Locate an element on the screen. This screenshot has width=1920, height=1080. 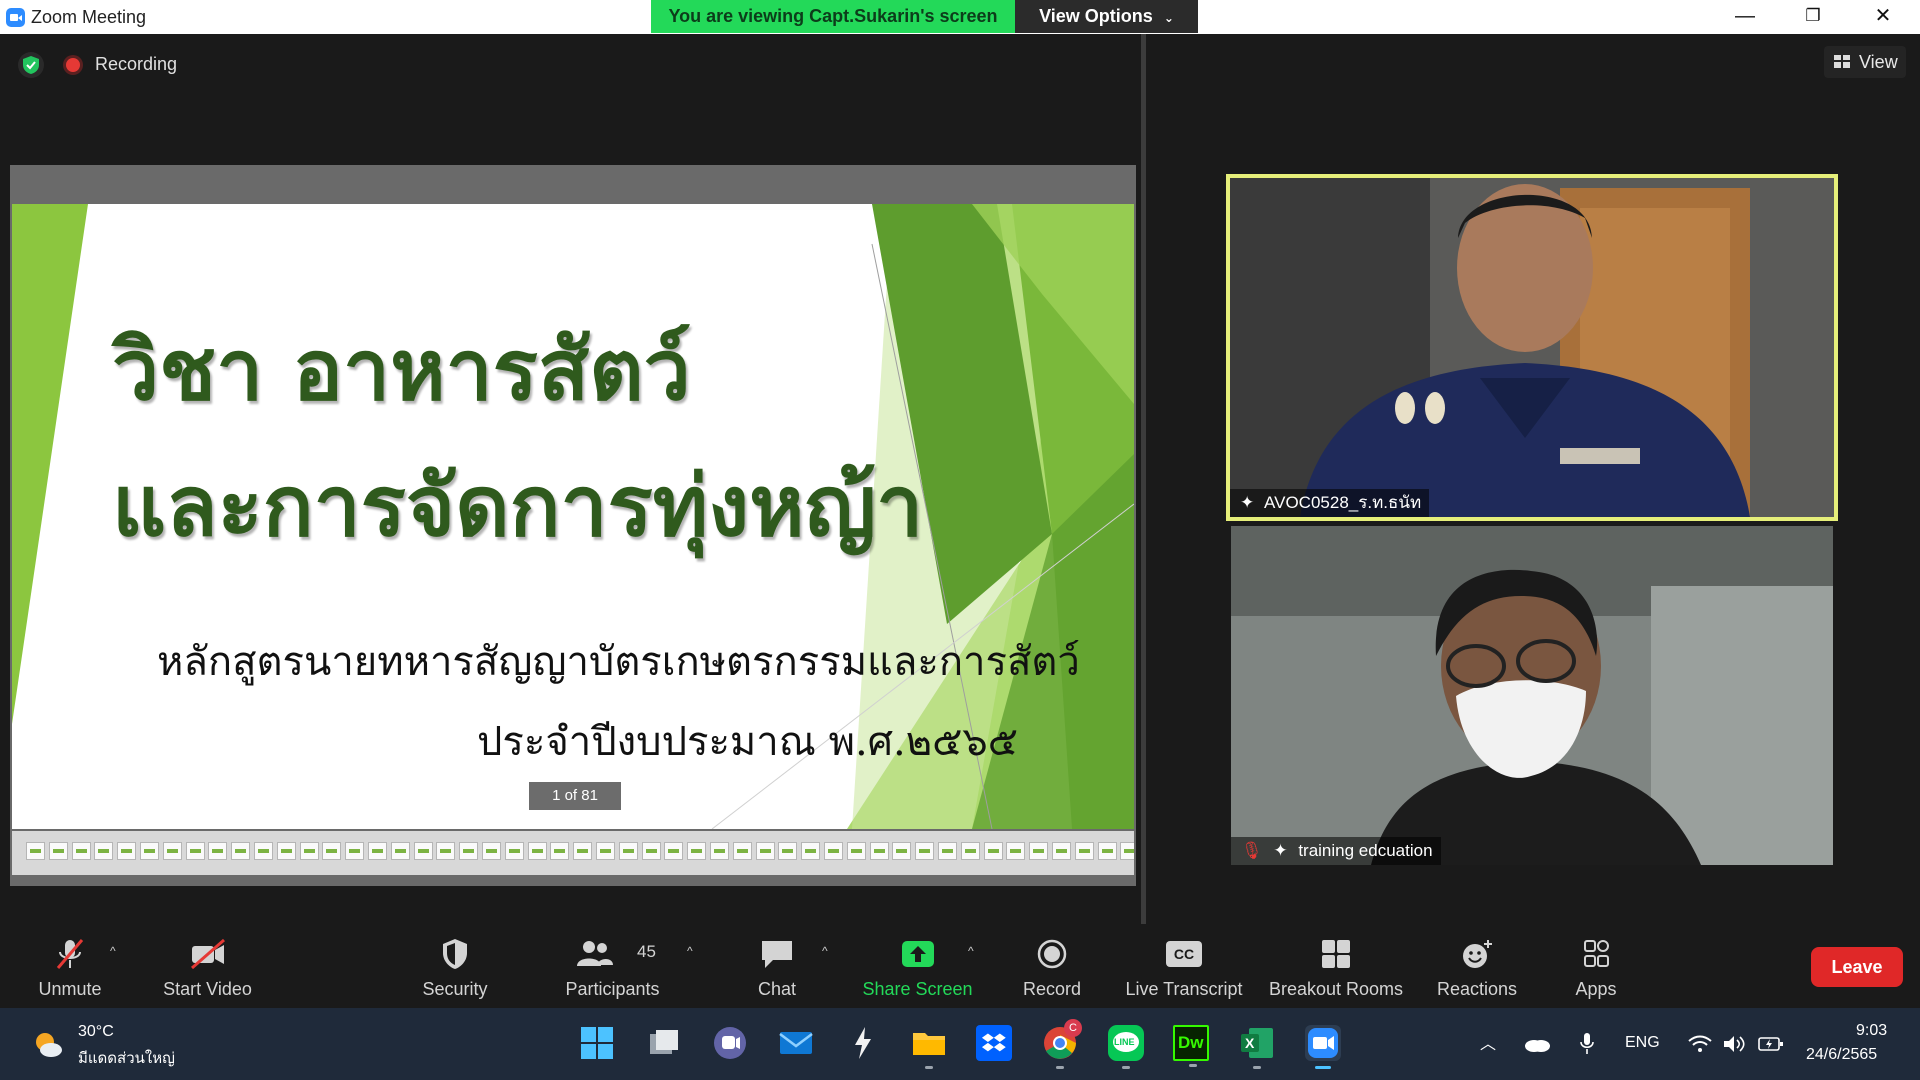
excel-icon: X is located at coordinates (1257, 1047).